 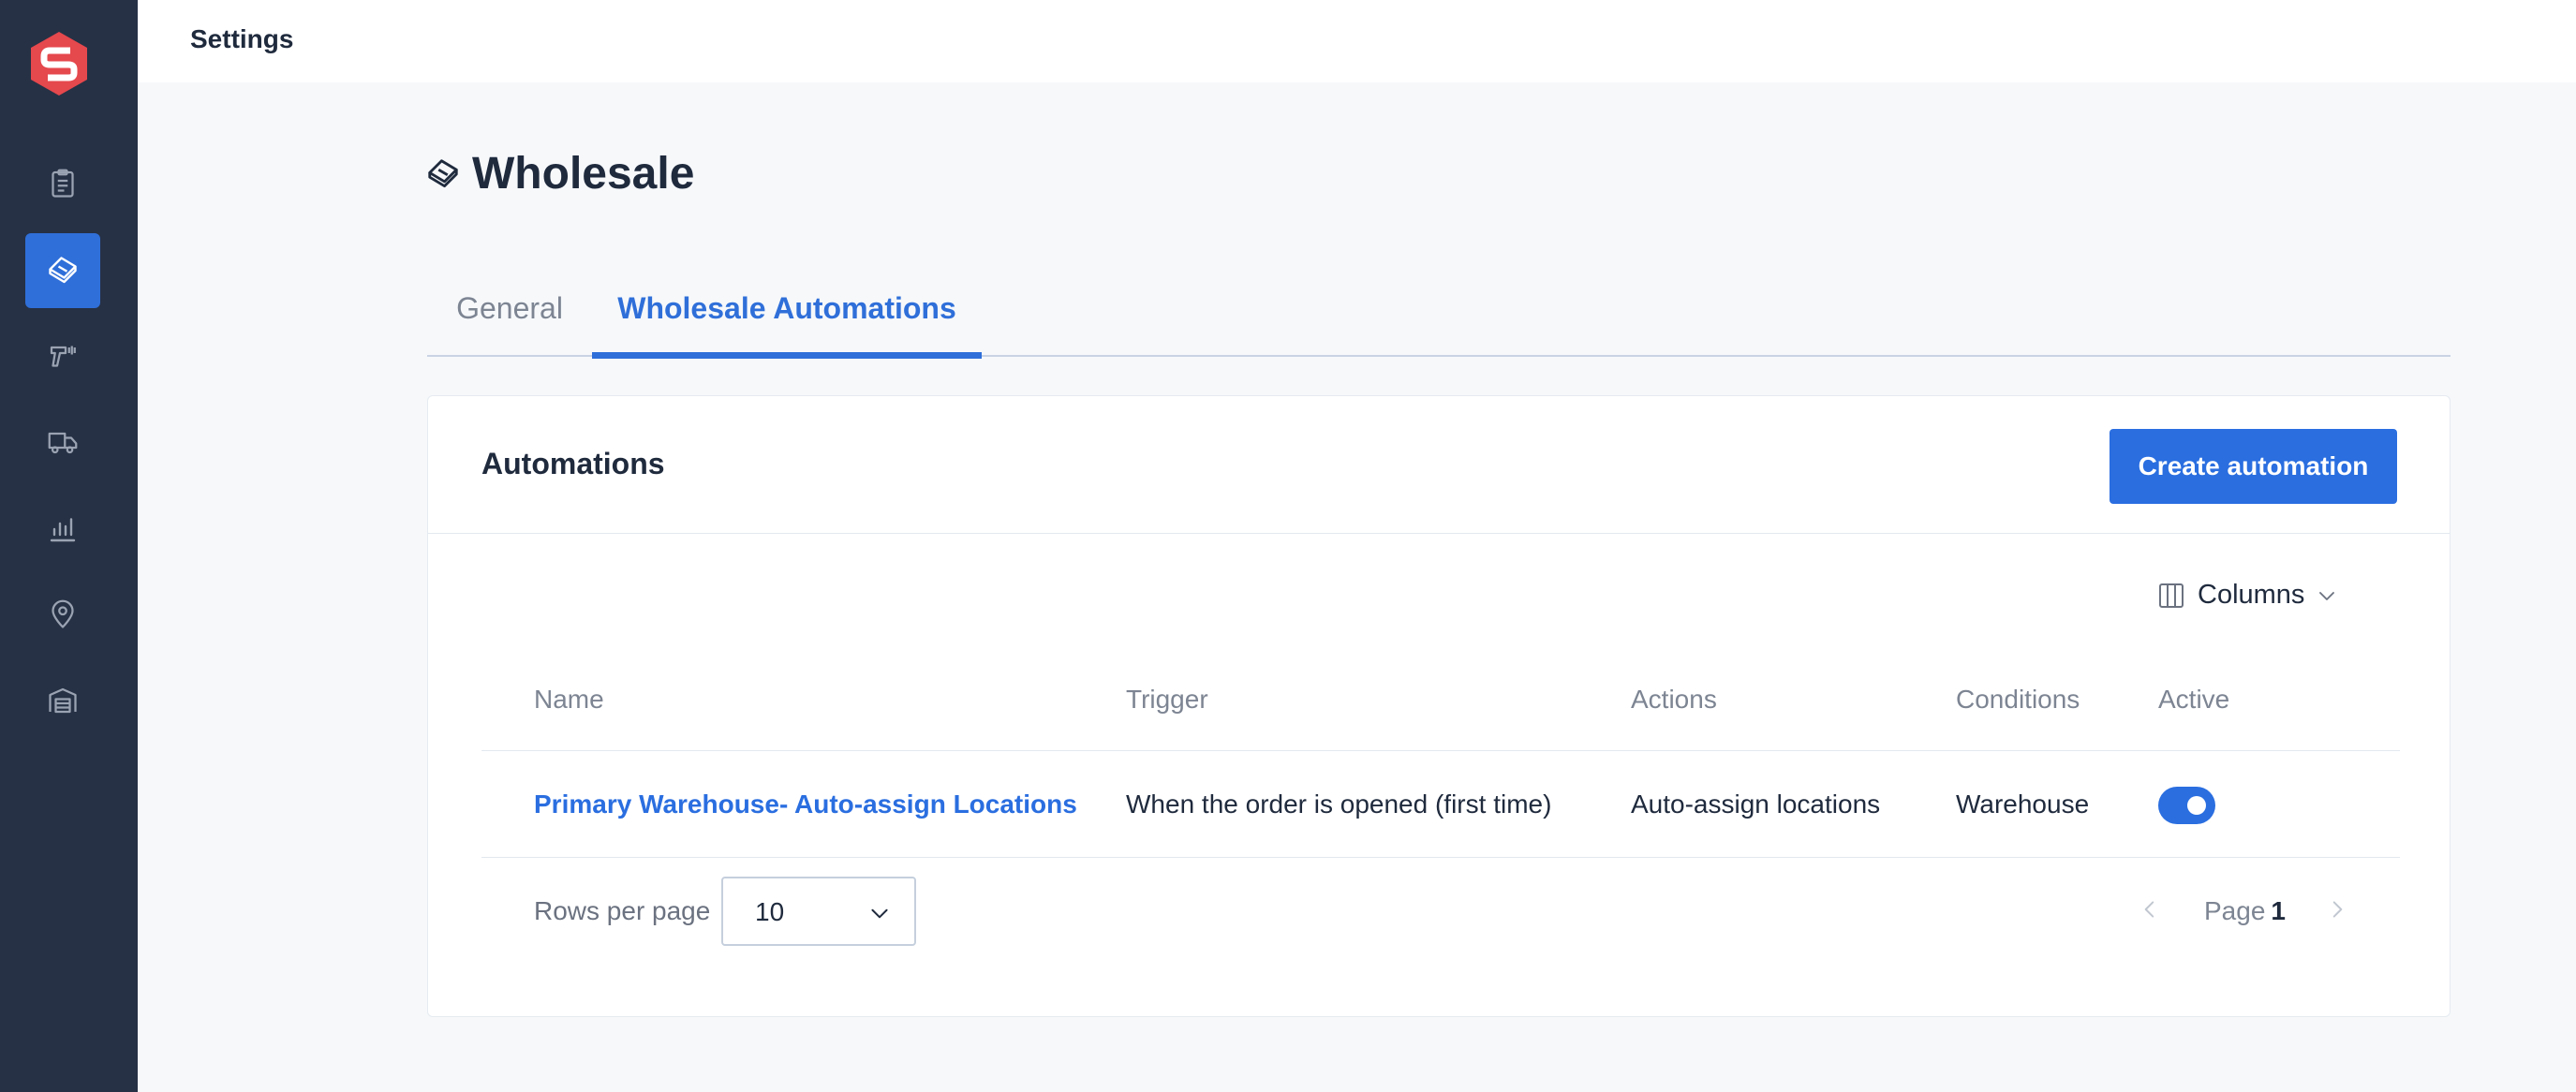 I want to click on next-page-button, so click(x=2337, y=909).